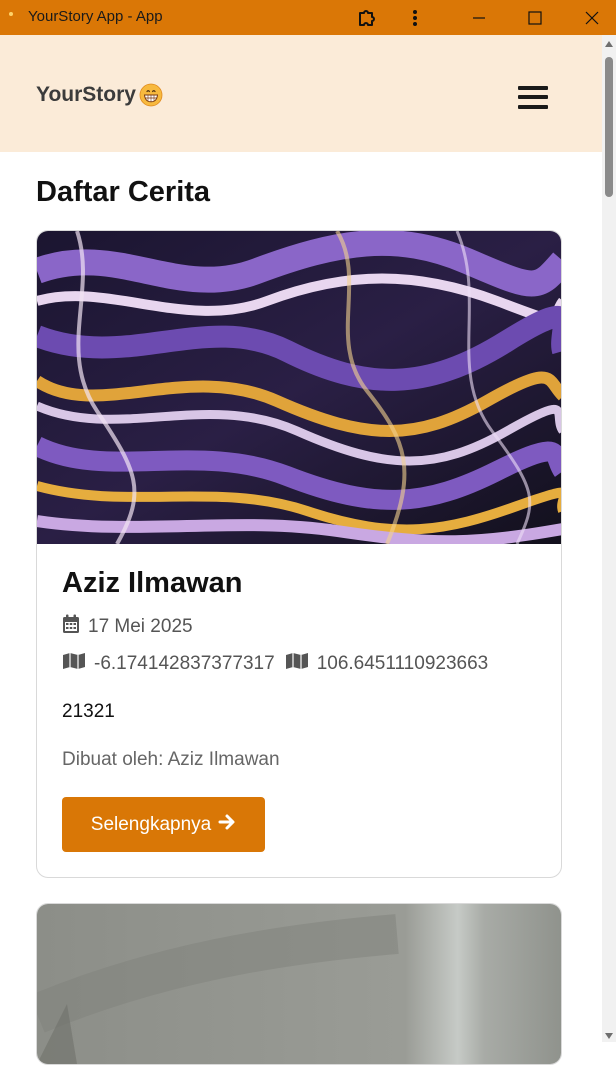 The height and width of the screenshot is (1065, 616). Describe the element at coordinates (171, 759) in the screenshot. I see `story-created-by: Dibuat oleh: Aziz Ilmawan` at that location.